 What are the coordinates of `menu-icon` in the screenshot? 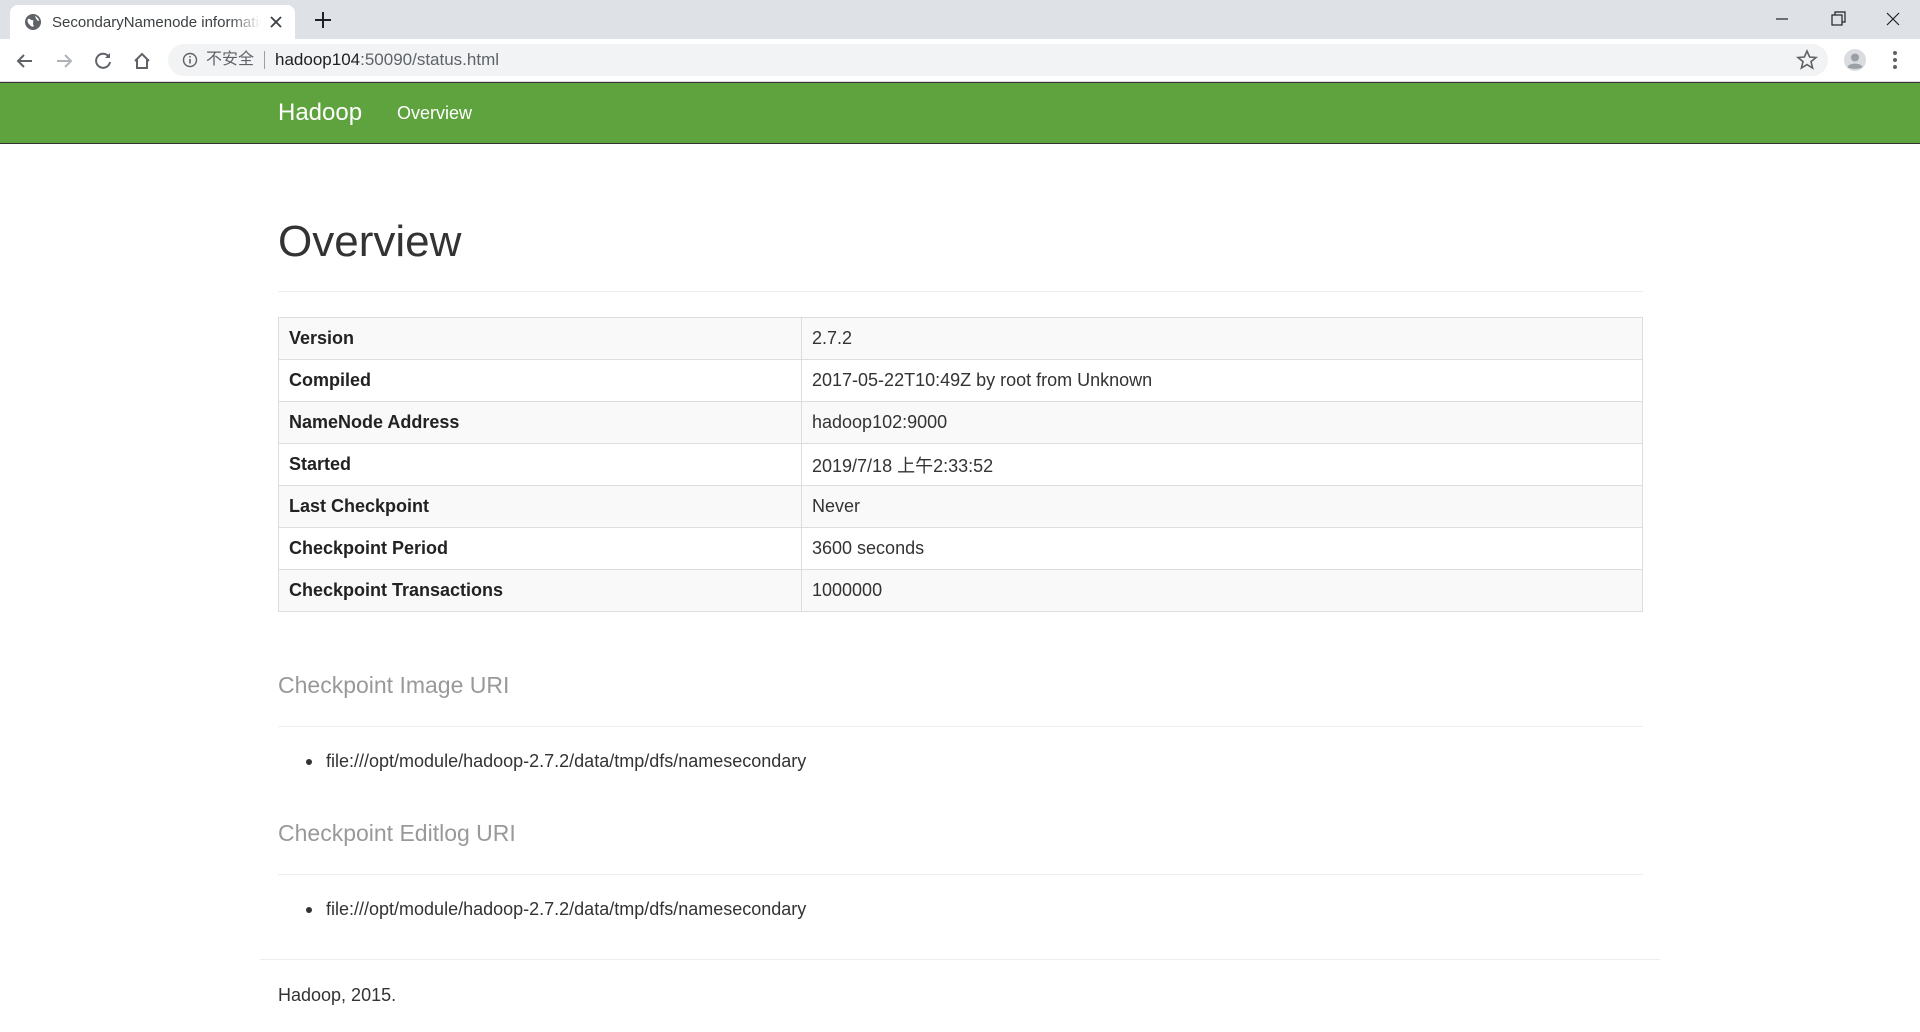 It's located at (1895, 60).